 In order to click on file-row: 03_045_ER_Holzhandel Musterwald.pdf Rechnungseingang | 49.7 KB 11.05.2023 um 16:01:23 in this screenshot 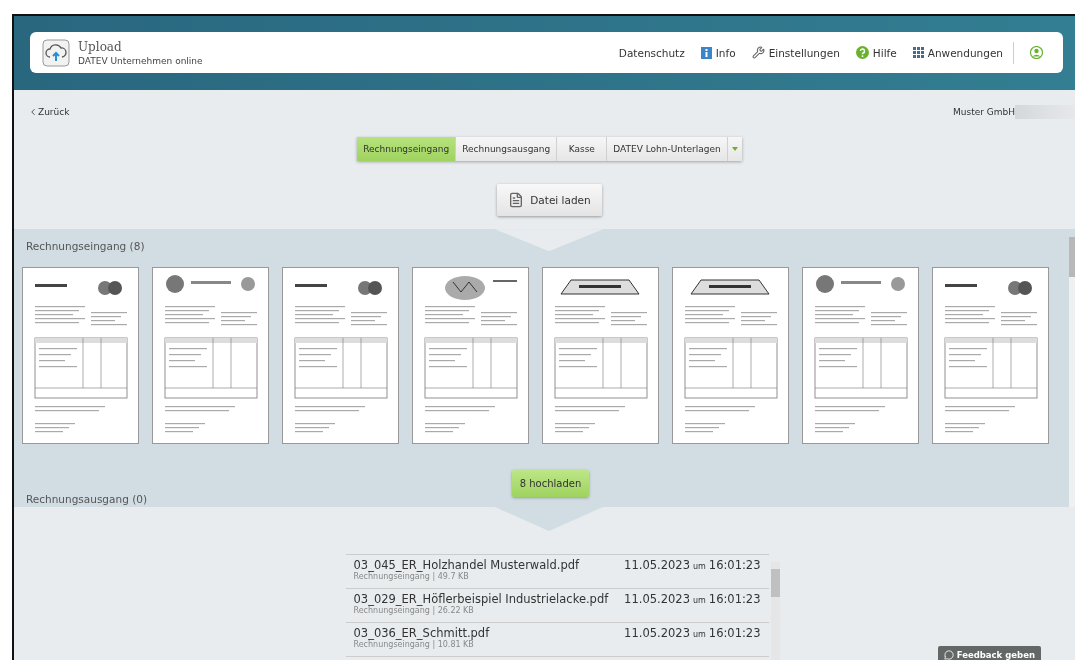, I will do `click(557, 572)`.